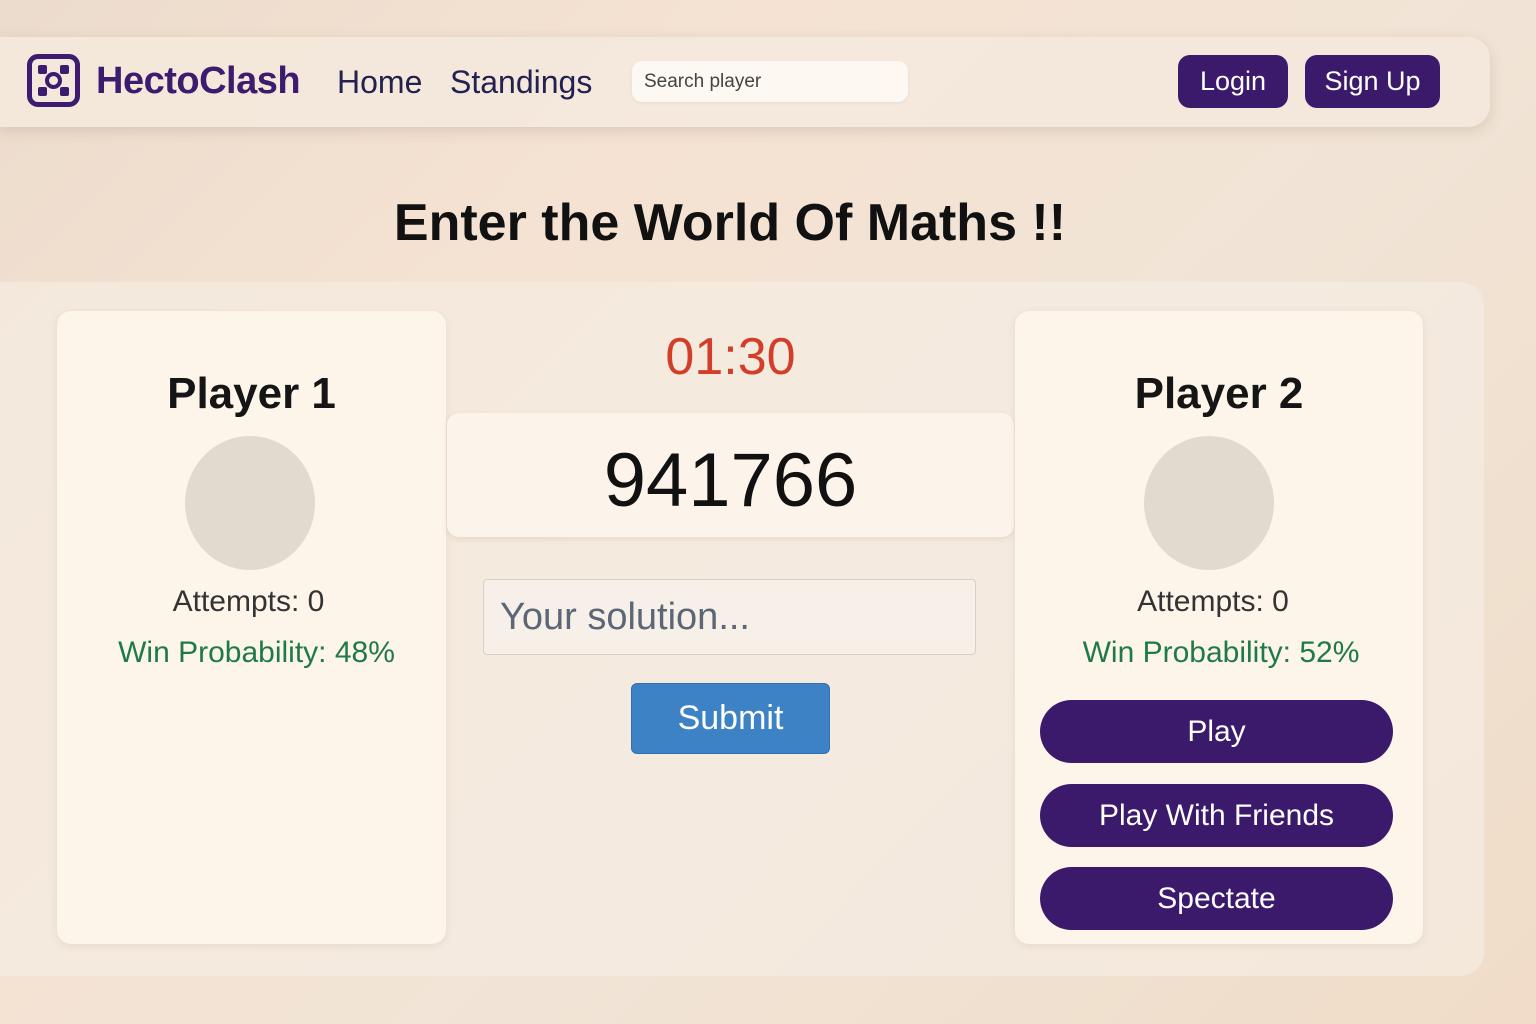  Describe the element at coordinates (1216, 815) in the screenshot. I see `play-with-friends-button: Play With Friends` at that location.